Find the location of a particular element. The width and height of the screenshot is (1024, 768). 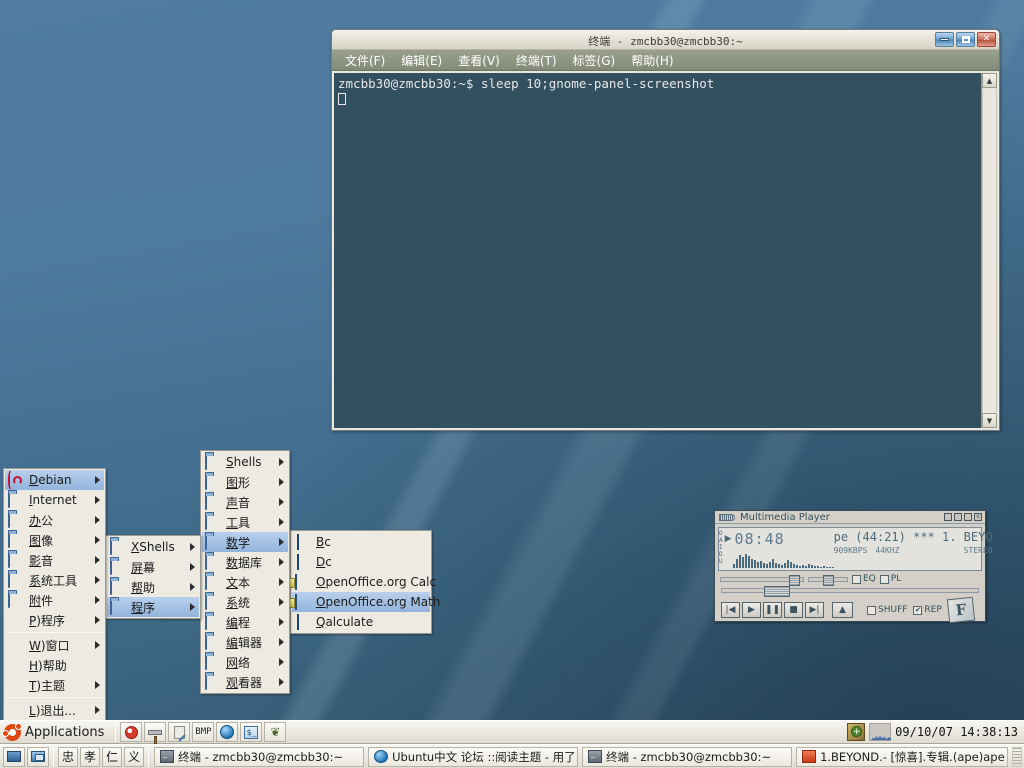

update-manager-icon: + is located at coordinates (856, 732).